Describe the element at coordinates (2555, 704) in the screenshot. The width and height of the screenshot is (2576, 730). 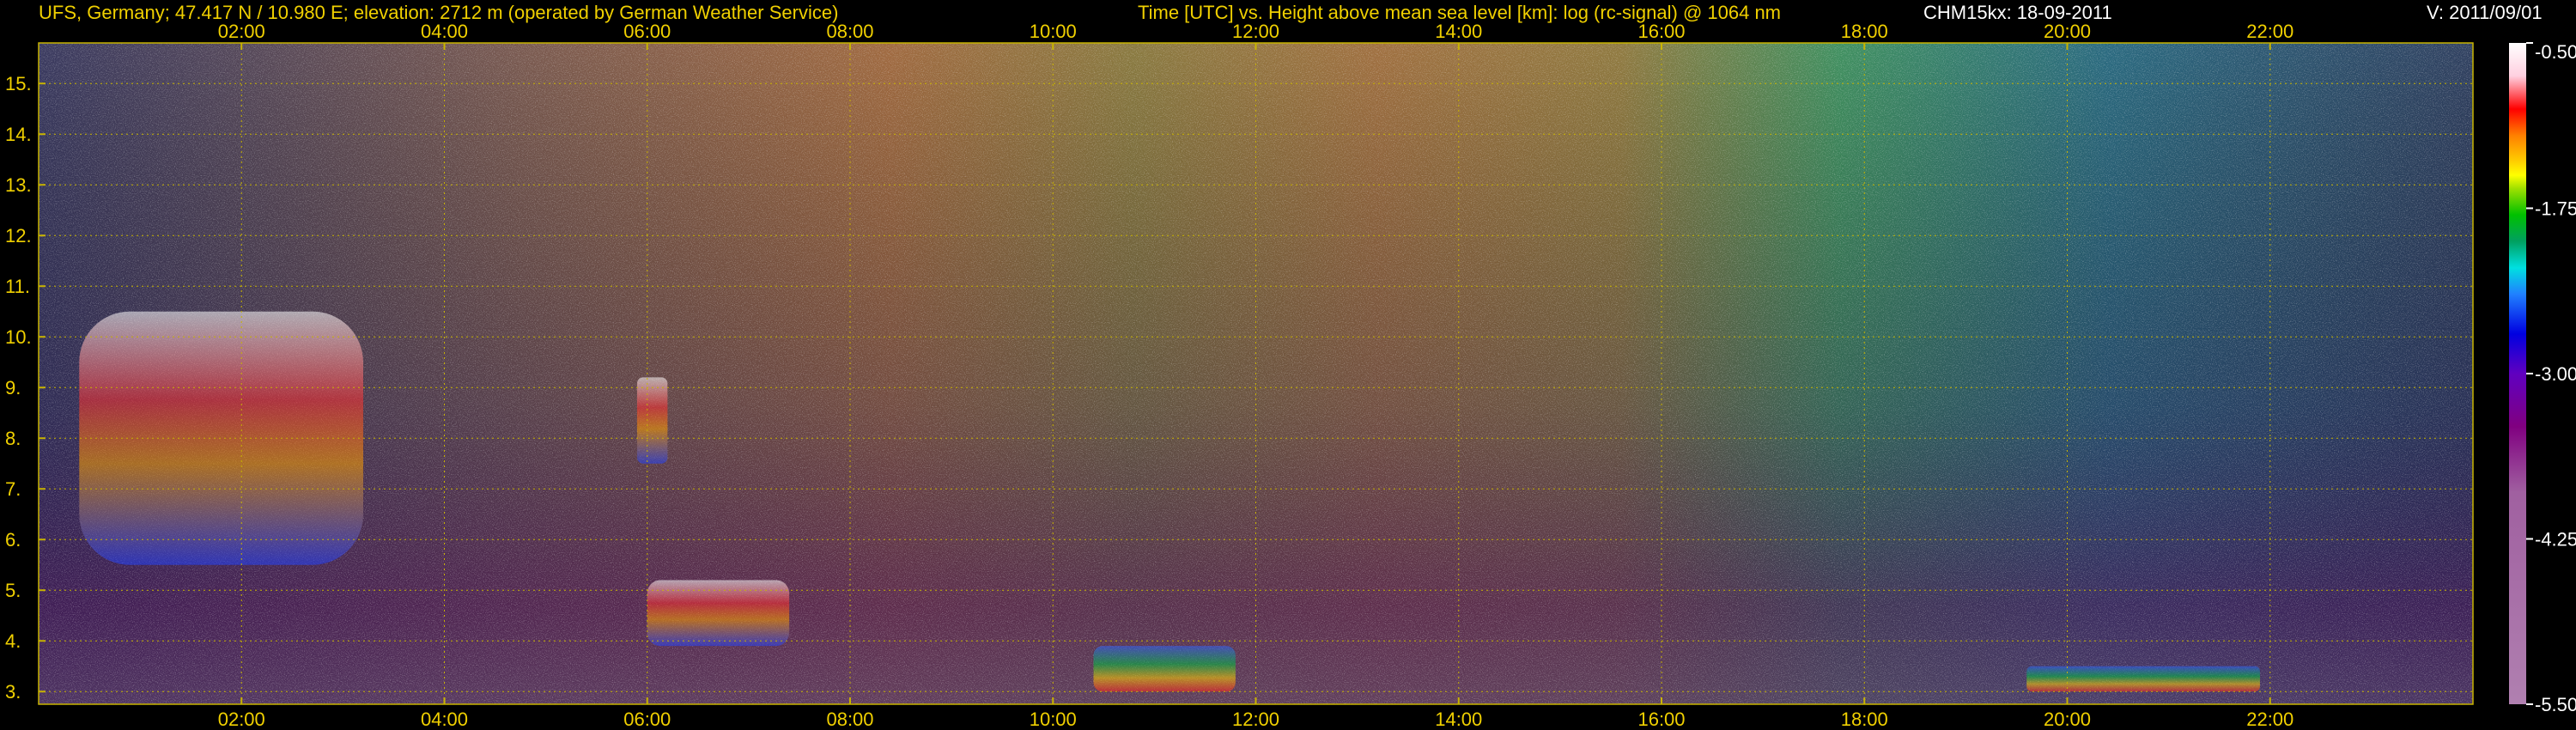
I see `colorbar-tick-label: -5.50` at that location.